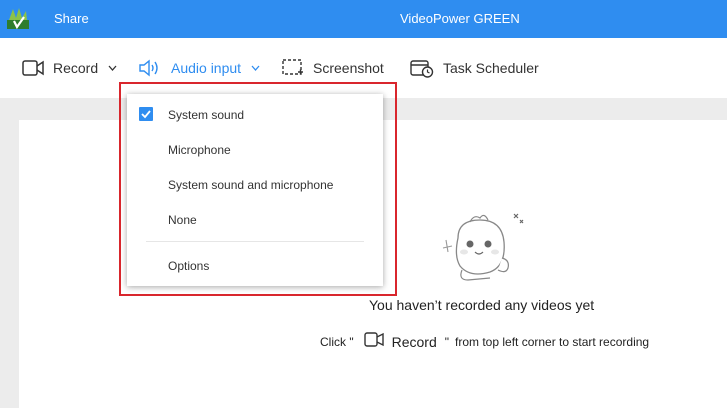  What do you see at coordinates (255, 219) in the screenshot?
I see `menu-item-none: None` at bounding box center [255, 219].